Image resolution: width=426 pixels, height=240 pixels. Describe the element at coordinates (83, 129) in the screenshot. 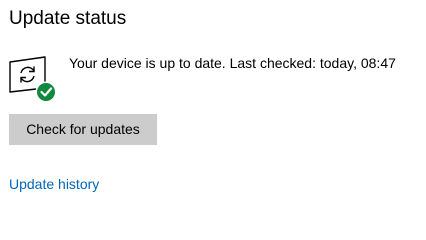

I see `check-for-updates-button: Check for updates` at that location.